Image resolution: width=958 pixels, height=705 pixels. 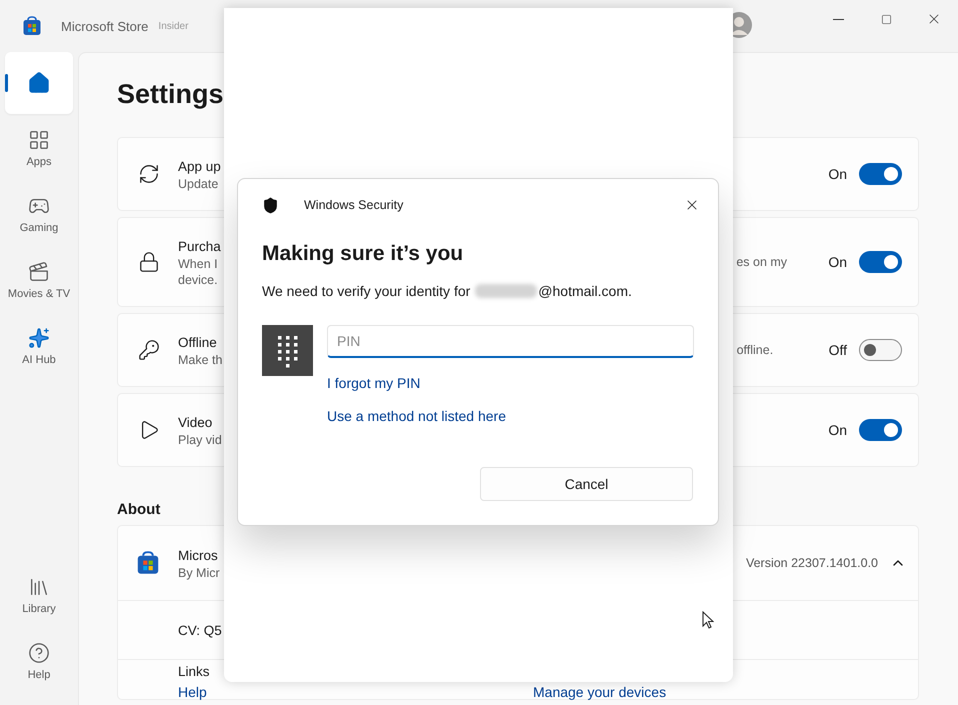 I want to click on sparkle-icon, so click(x=39, y=337).